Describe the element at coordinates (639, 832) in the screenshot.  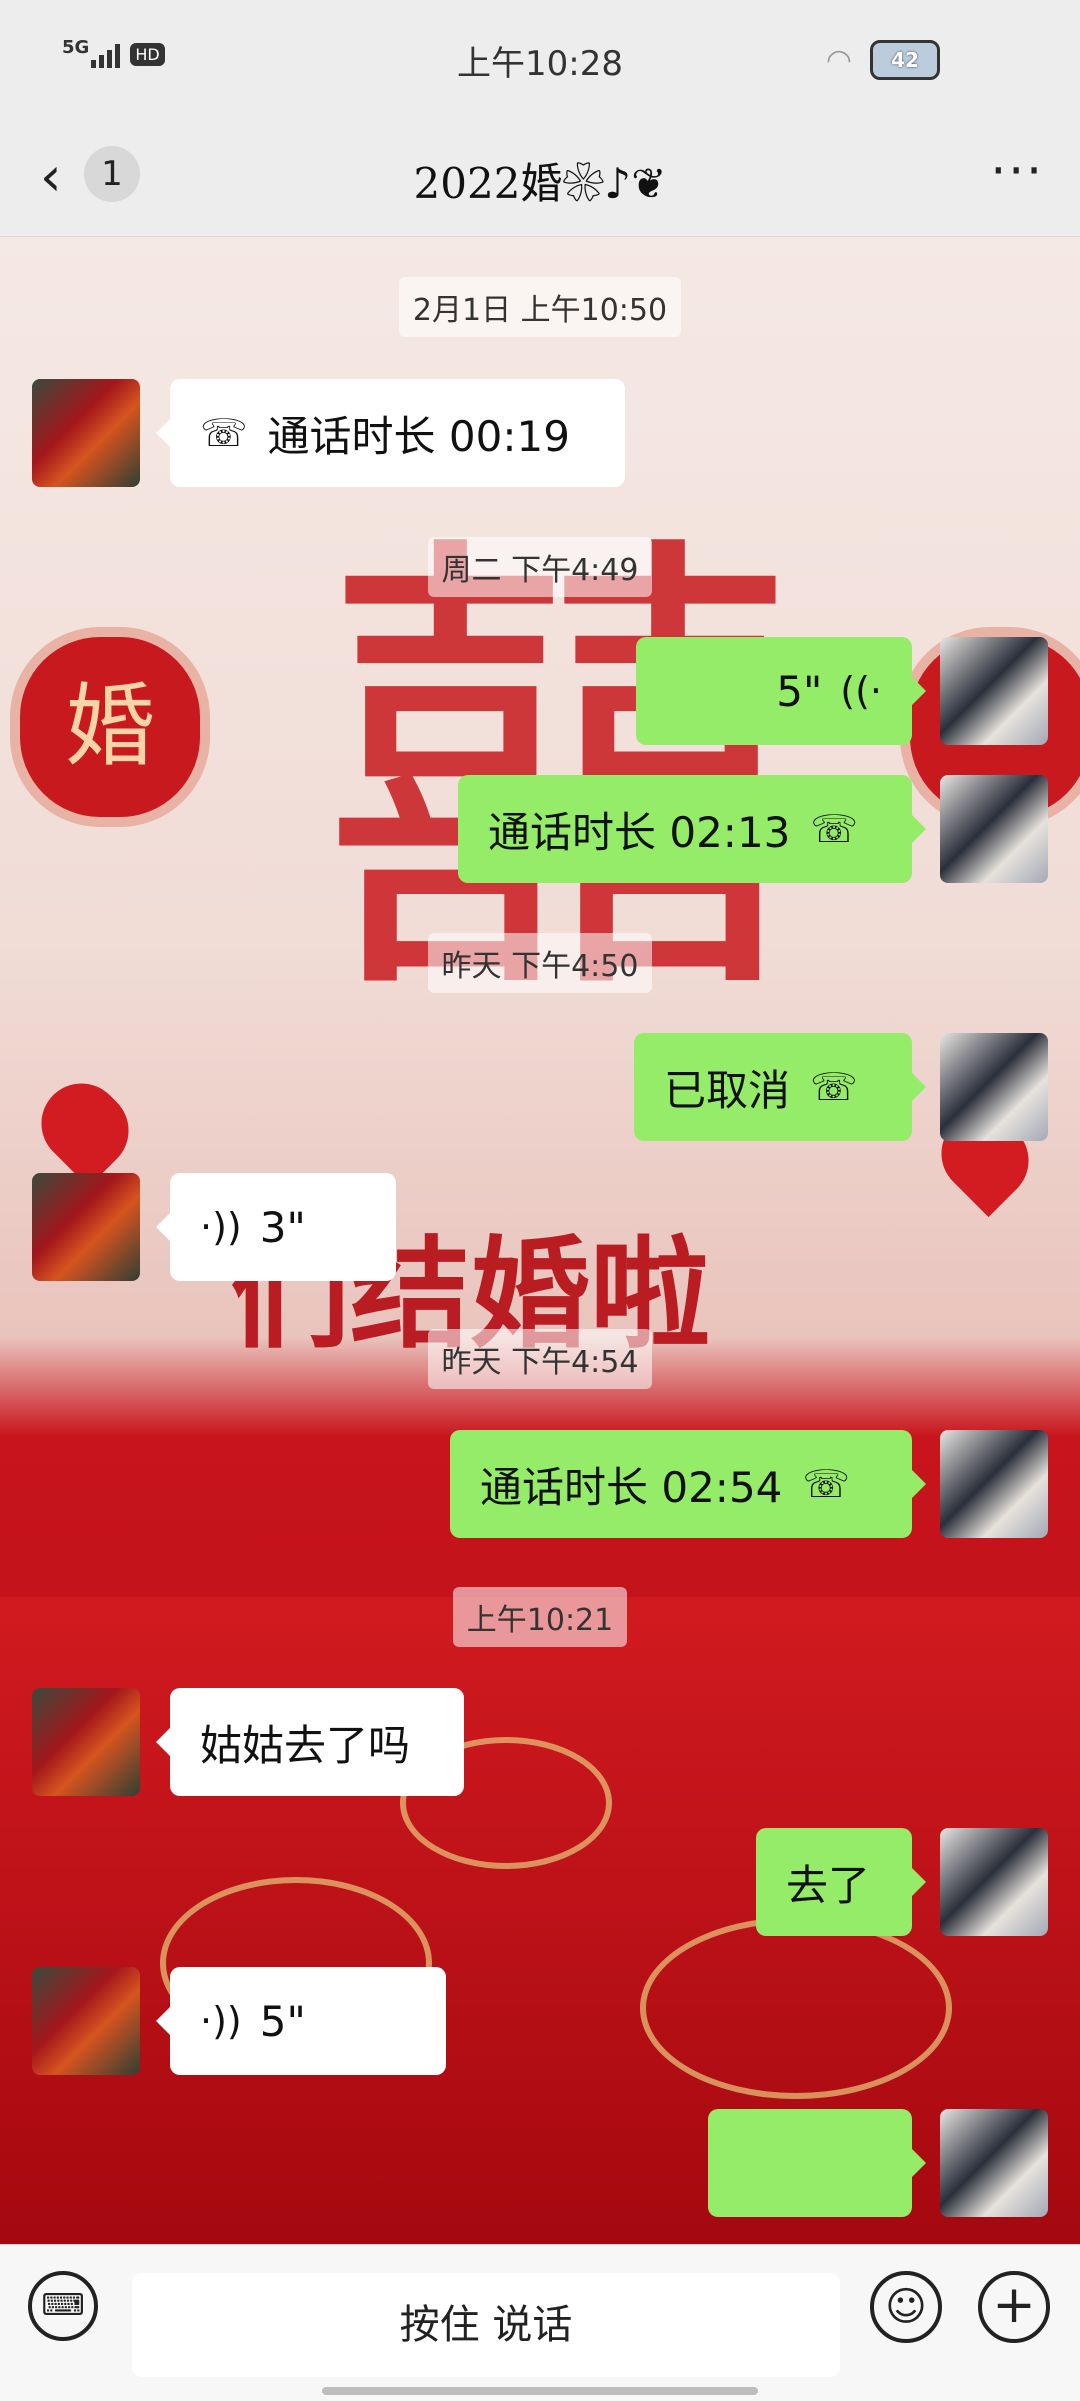
I see `call-duration: 通话时长 02:13` at that location.